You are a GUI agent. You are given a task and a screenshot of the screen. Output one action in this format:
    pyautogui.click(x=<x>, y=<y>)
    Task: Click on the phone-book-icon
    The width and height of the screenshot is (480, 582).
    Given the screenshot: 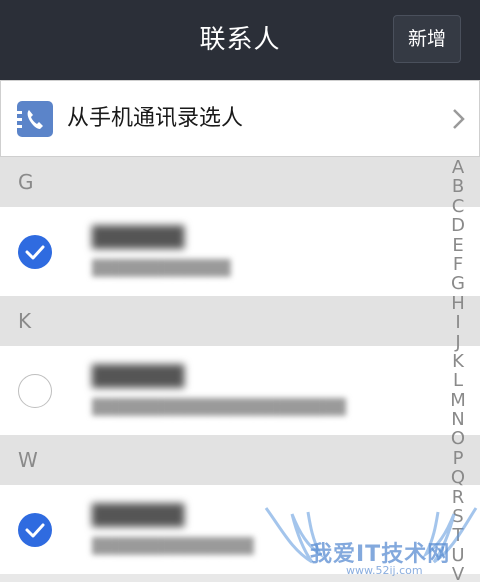 What is the action you would take?
    pyautogui.click(x=35, y=119)
    